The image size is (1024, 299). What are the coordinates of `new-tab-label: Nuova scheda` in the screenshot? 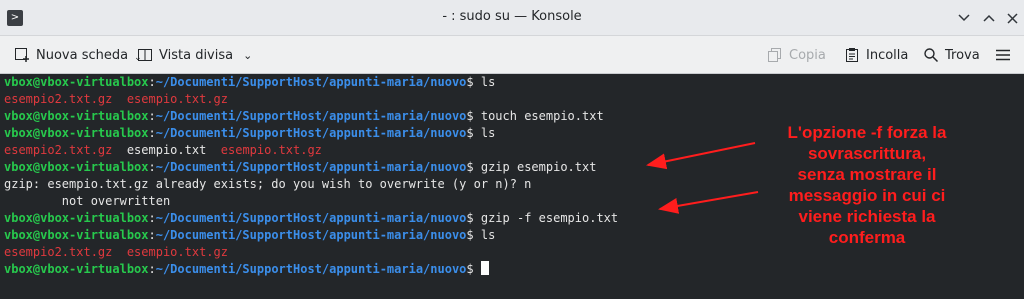 It's located at (82, 55).